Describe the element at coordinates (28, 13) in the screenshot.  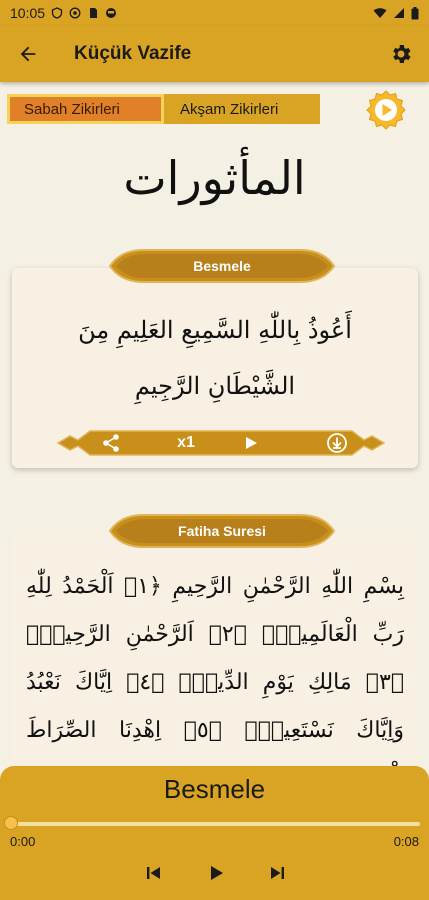
I see `status-time: 10:05` at that location.